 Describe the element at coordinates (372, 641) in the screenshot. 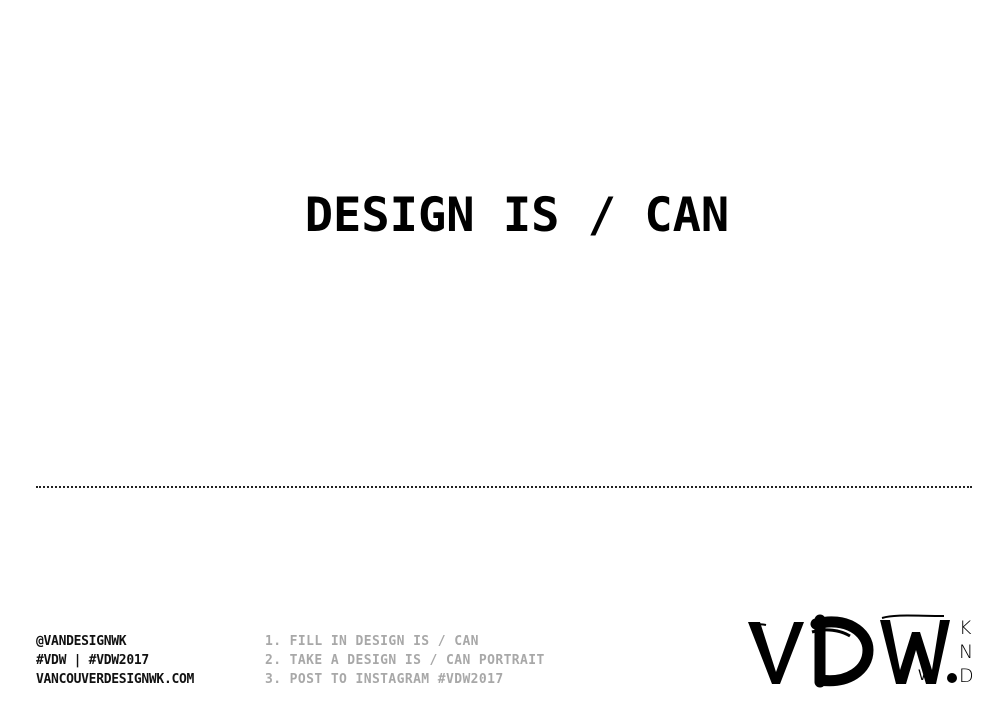

I see `instruction-step-1: 1. FILL IN DESIGN IS / CAN` at that location.